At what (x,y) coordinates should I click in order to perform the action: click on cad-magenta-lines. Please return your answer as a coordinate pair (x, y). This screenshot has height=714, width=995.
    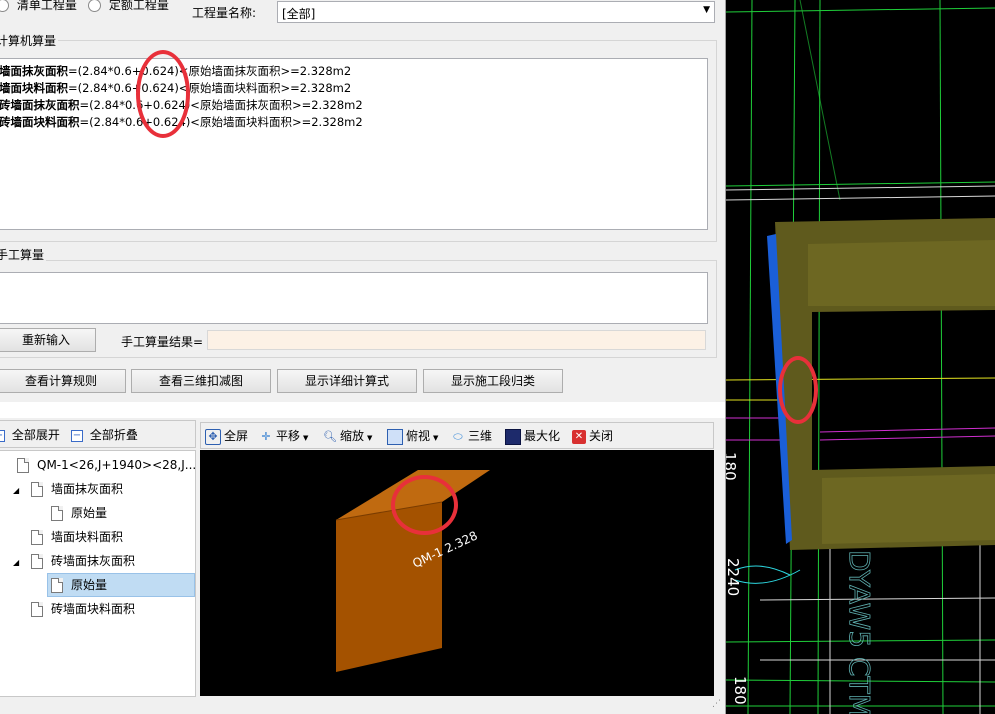
    Looking at the image, I should click on (860, 429).